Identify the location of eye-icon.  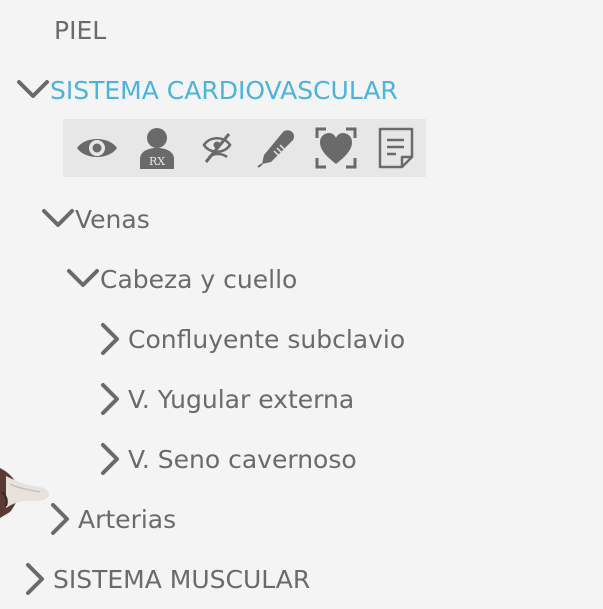
(97, 148).